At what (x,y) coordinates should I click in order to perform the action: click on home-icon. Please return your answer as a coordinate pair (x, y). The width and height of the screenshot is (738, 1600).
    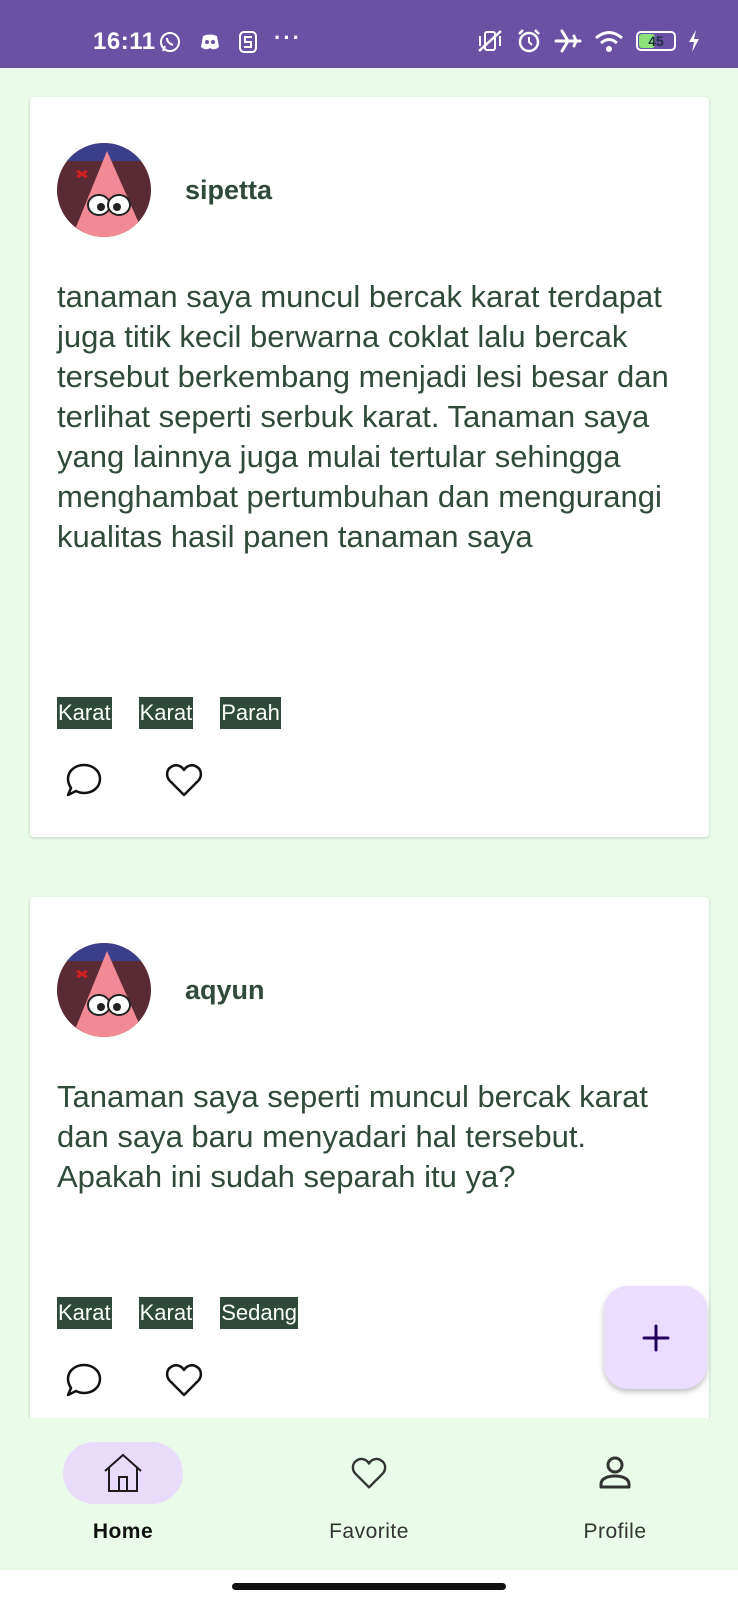
    Looking at the image, I should click on (123, 1472).